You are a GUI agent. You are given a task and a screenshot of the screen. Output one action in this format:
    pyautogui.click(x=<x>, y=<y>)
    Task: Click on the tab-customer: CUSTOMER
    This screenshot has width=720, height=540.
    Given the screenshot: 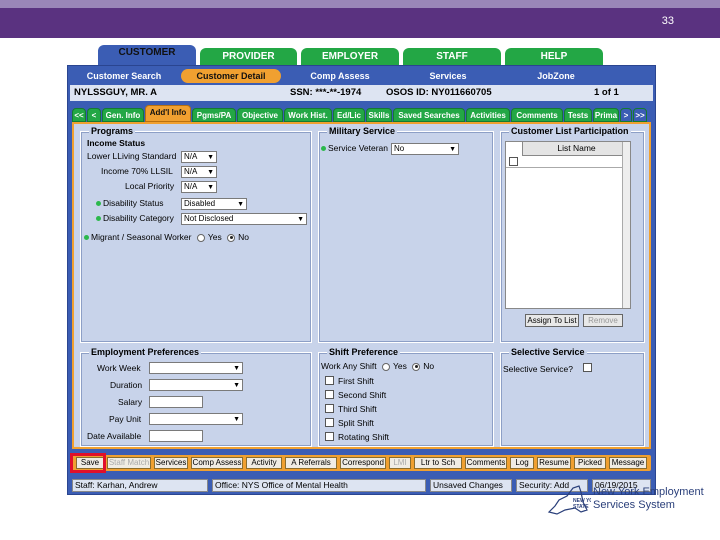 What is the action you would take?
    pyautogui.click(x=147, y=55)
    